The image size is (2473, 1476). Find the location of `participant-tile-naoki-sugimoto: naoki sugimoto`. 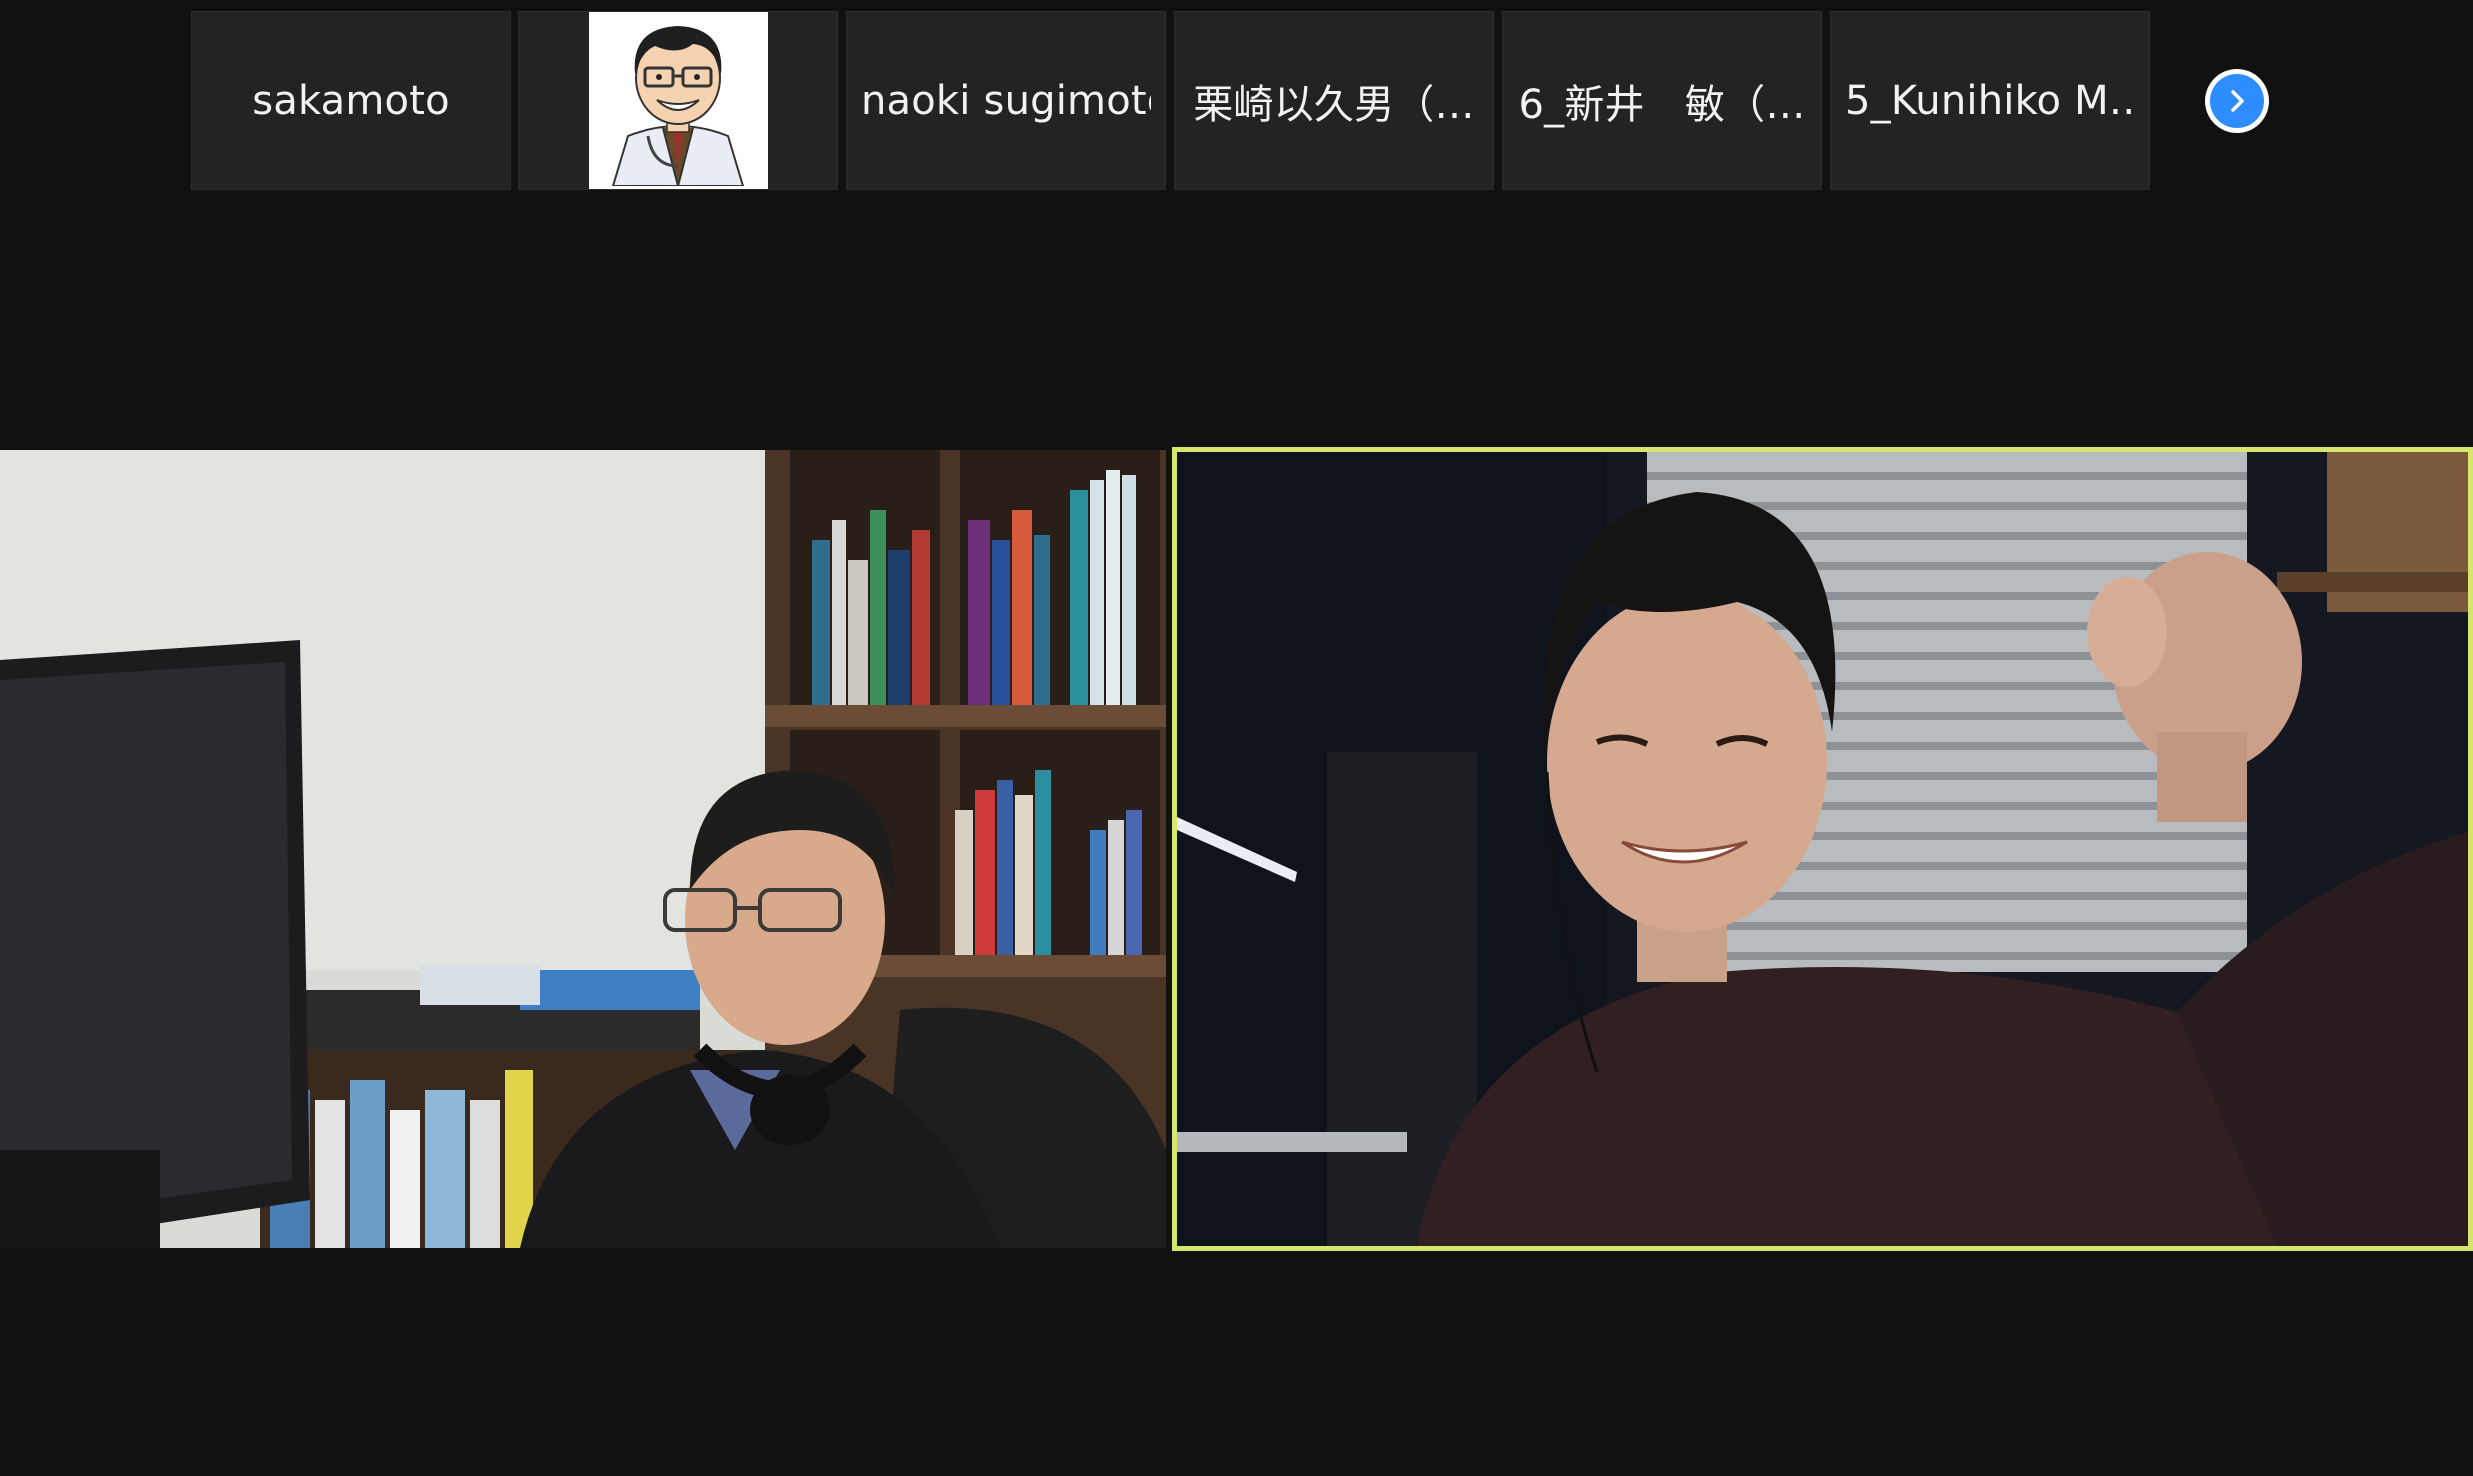

participant-tile-naoki-sugimoto: naoki sugimoto is located at coordinates (1006, 100).